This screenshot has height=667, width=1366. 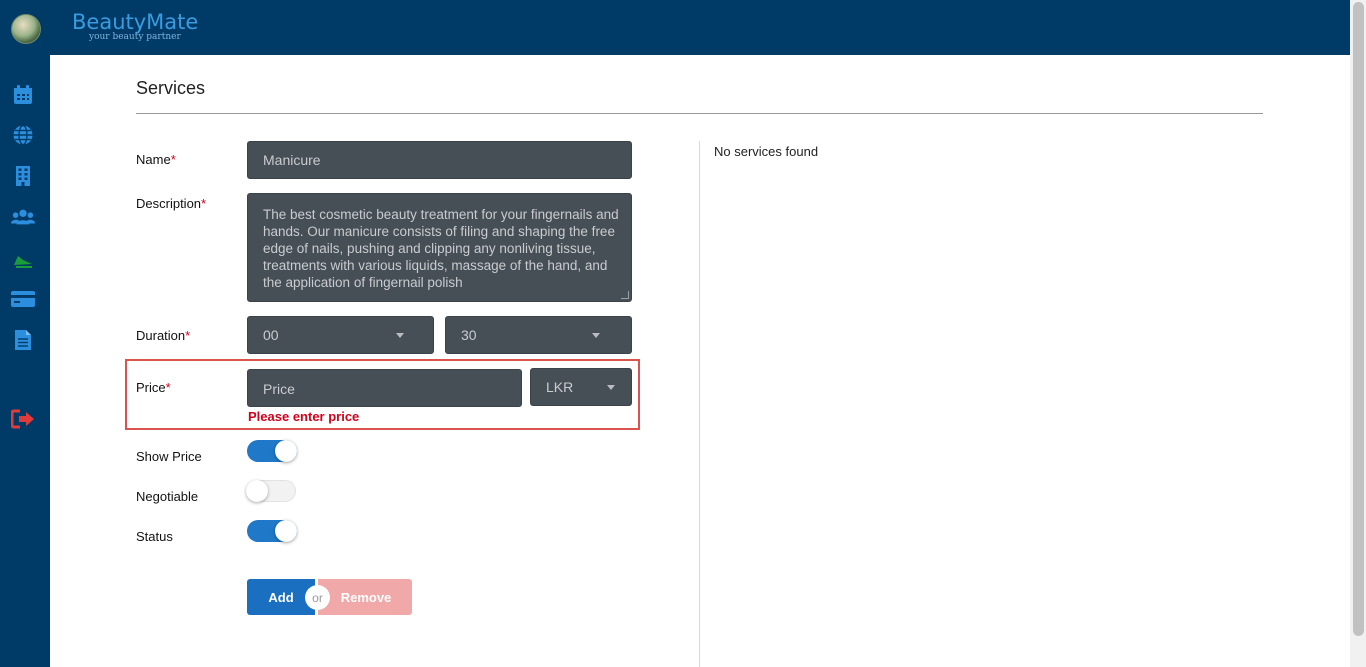 I want to click on scrollbar-thumb, so click(x=1358, y=319).